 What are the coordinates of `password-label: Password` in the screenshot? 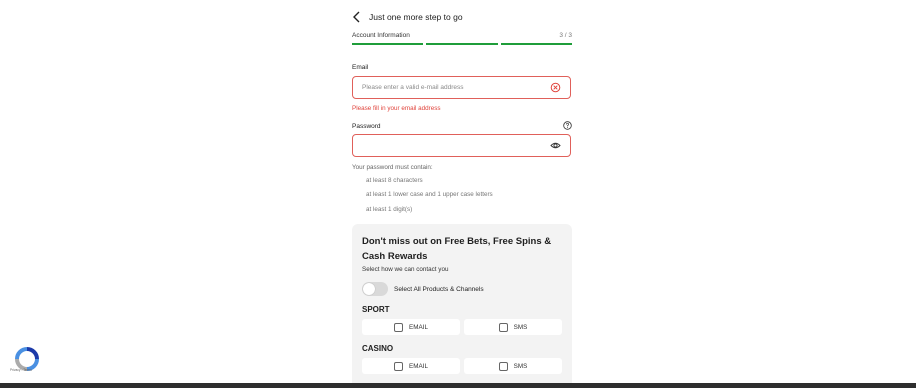 It's located at (366, 126).